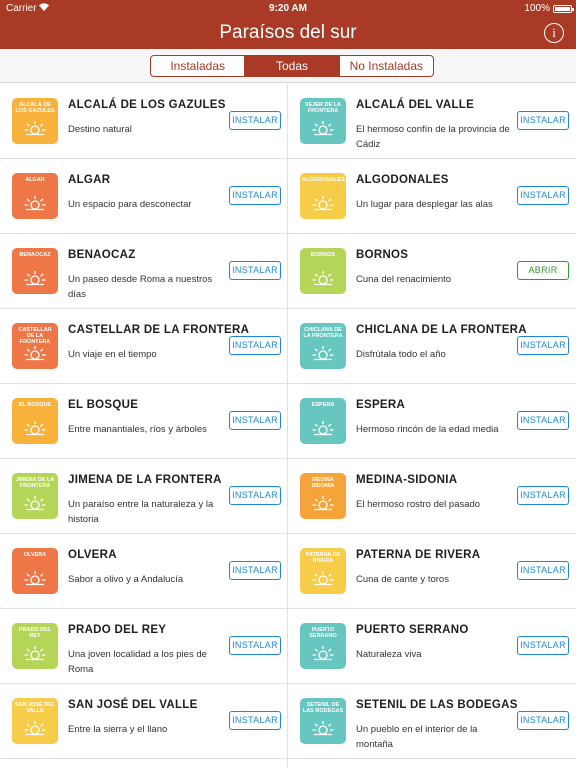  What do you see at coordinates (417, 737) in the screenshot?
I see `app-description: Un pueblo en el interior de la montaña` at bounding box center [417, 737].